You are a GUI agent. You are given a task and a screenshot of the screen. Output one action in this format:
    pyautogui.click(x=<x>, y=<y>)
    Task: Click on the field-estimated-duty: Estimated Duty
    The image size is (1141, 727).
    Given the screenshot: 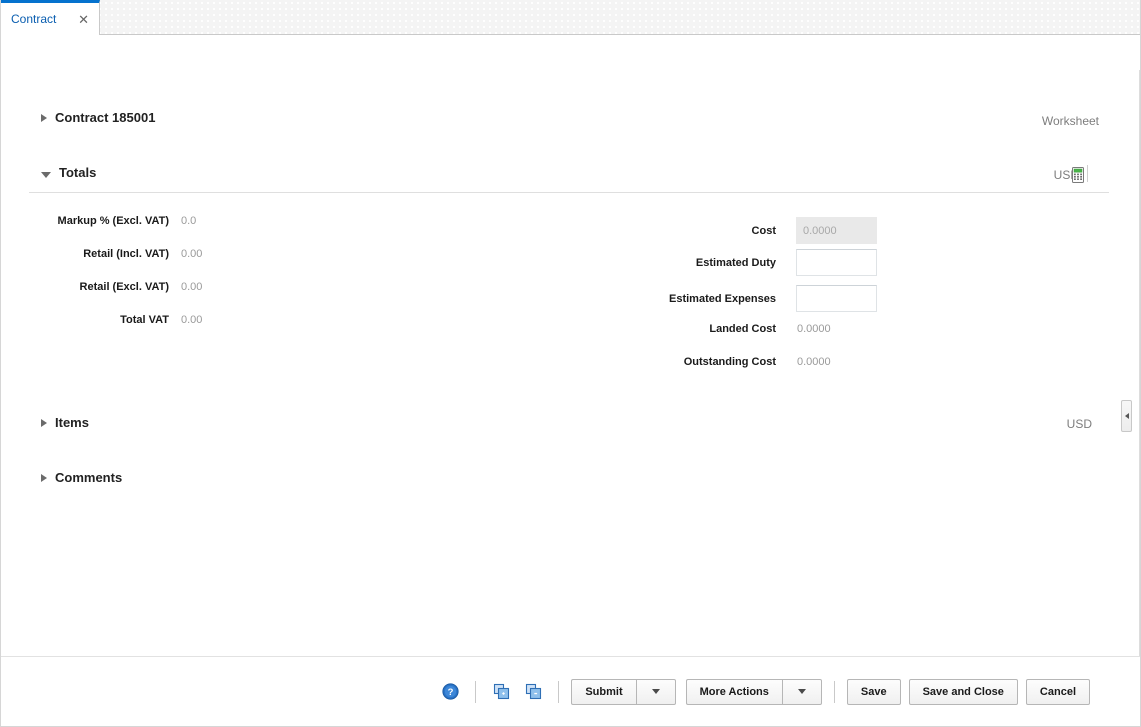 What is the action you would take?
    pyautogui.click(x=764, y=262)
    